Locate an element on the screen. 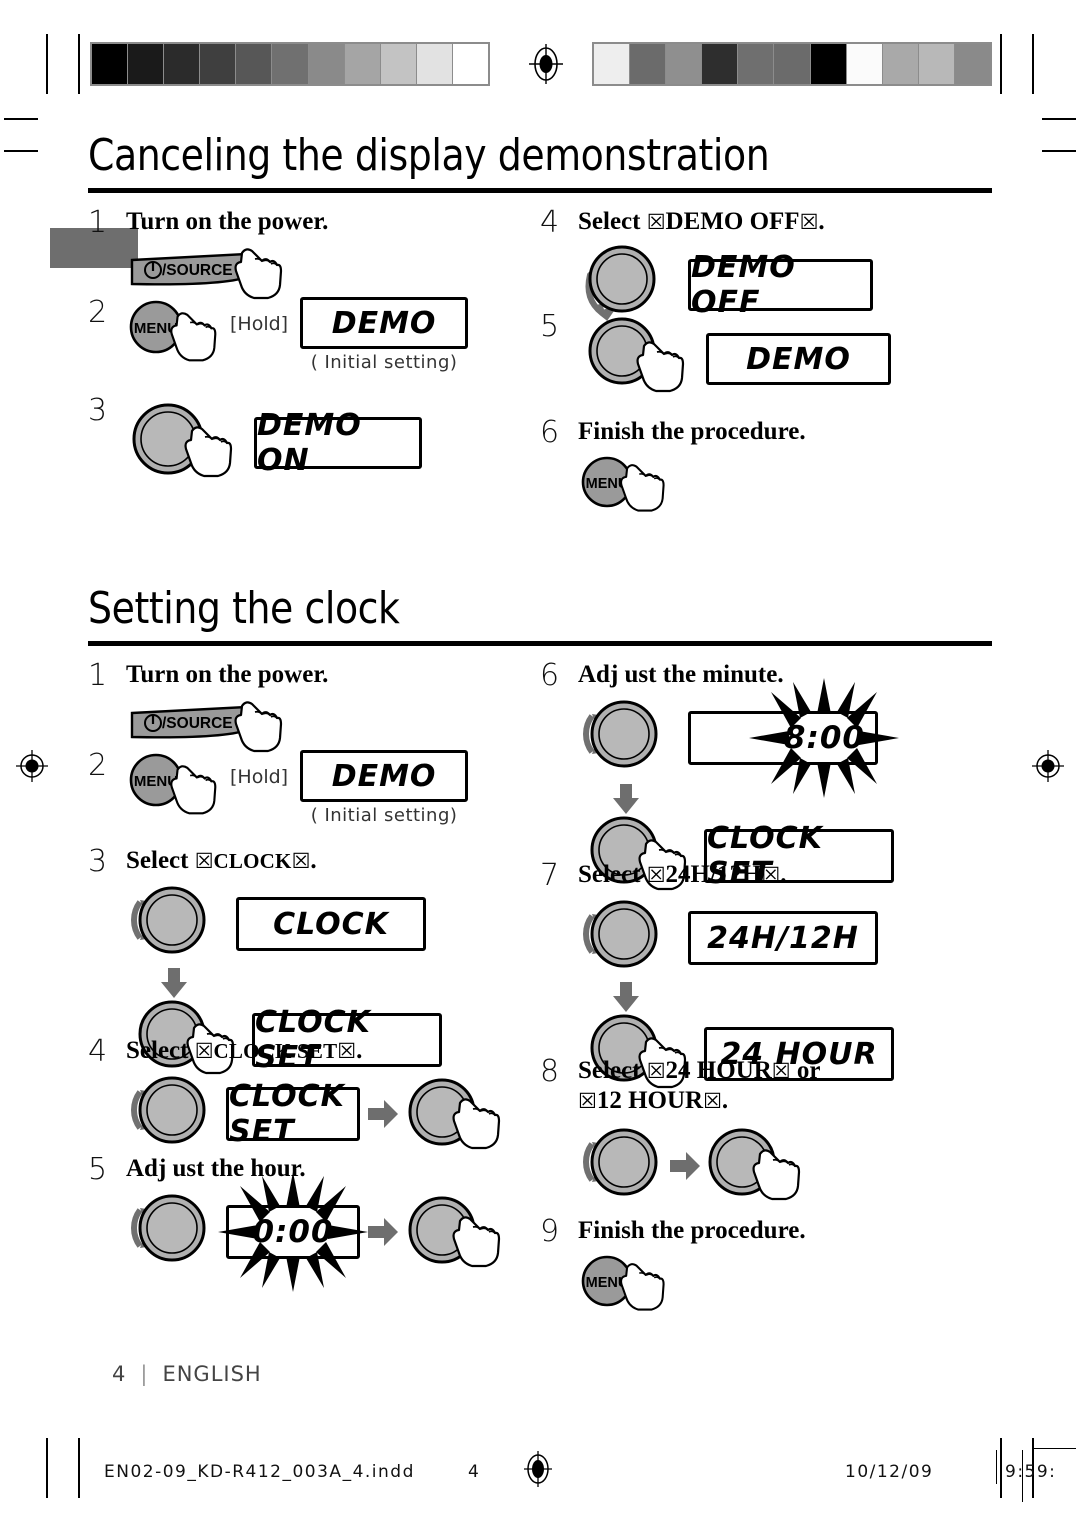  step-text: Select ☒CLOCK☒. is located at coordinates (317, 861).